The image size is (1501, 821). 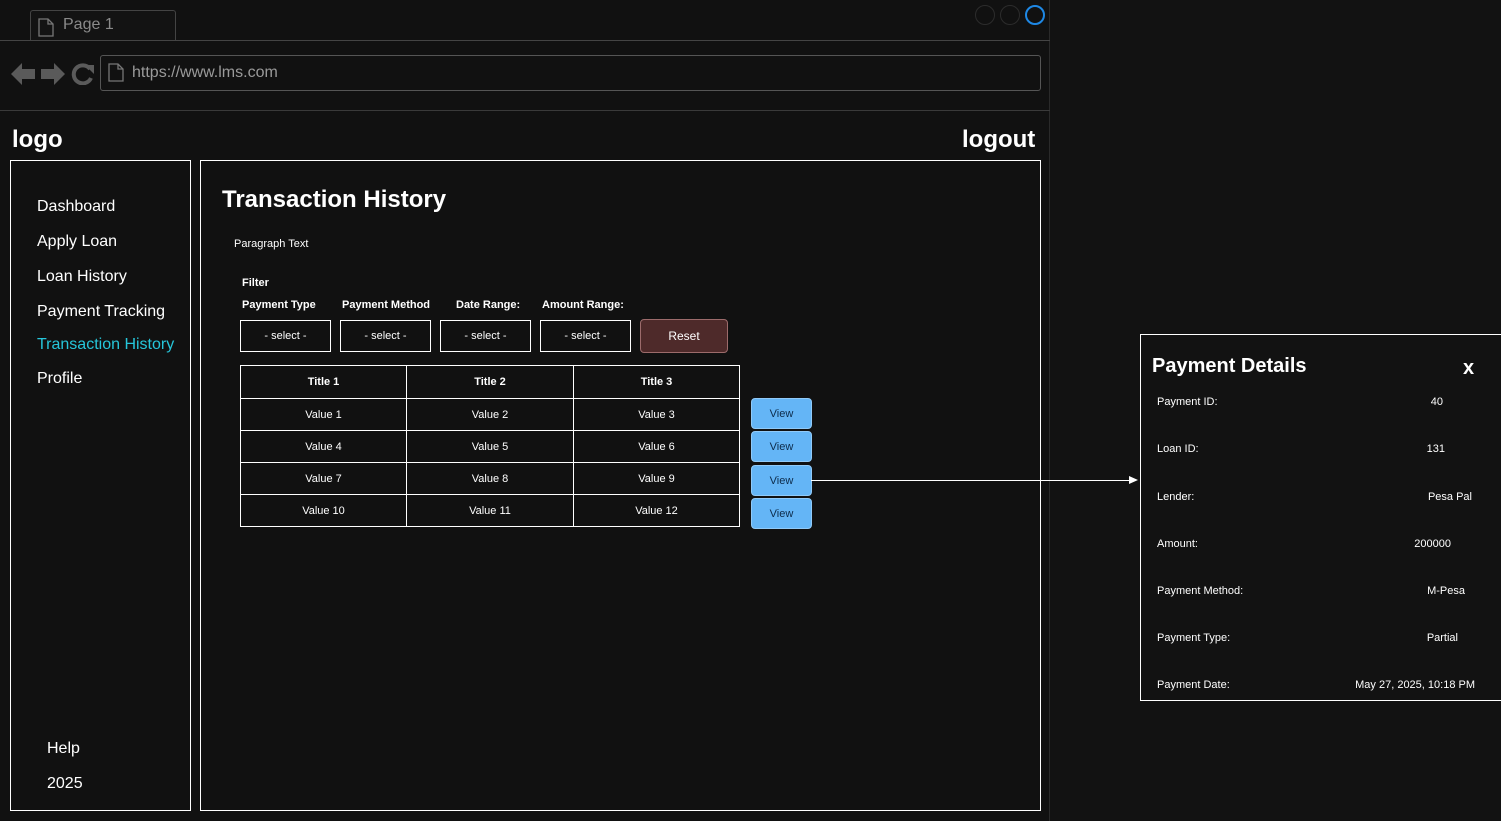 I want to click on filter-label-date-range: Date Range:, so click(x=488, y=305).